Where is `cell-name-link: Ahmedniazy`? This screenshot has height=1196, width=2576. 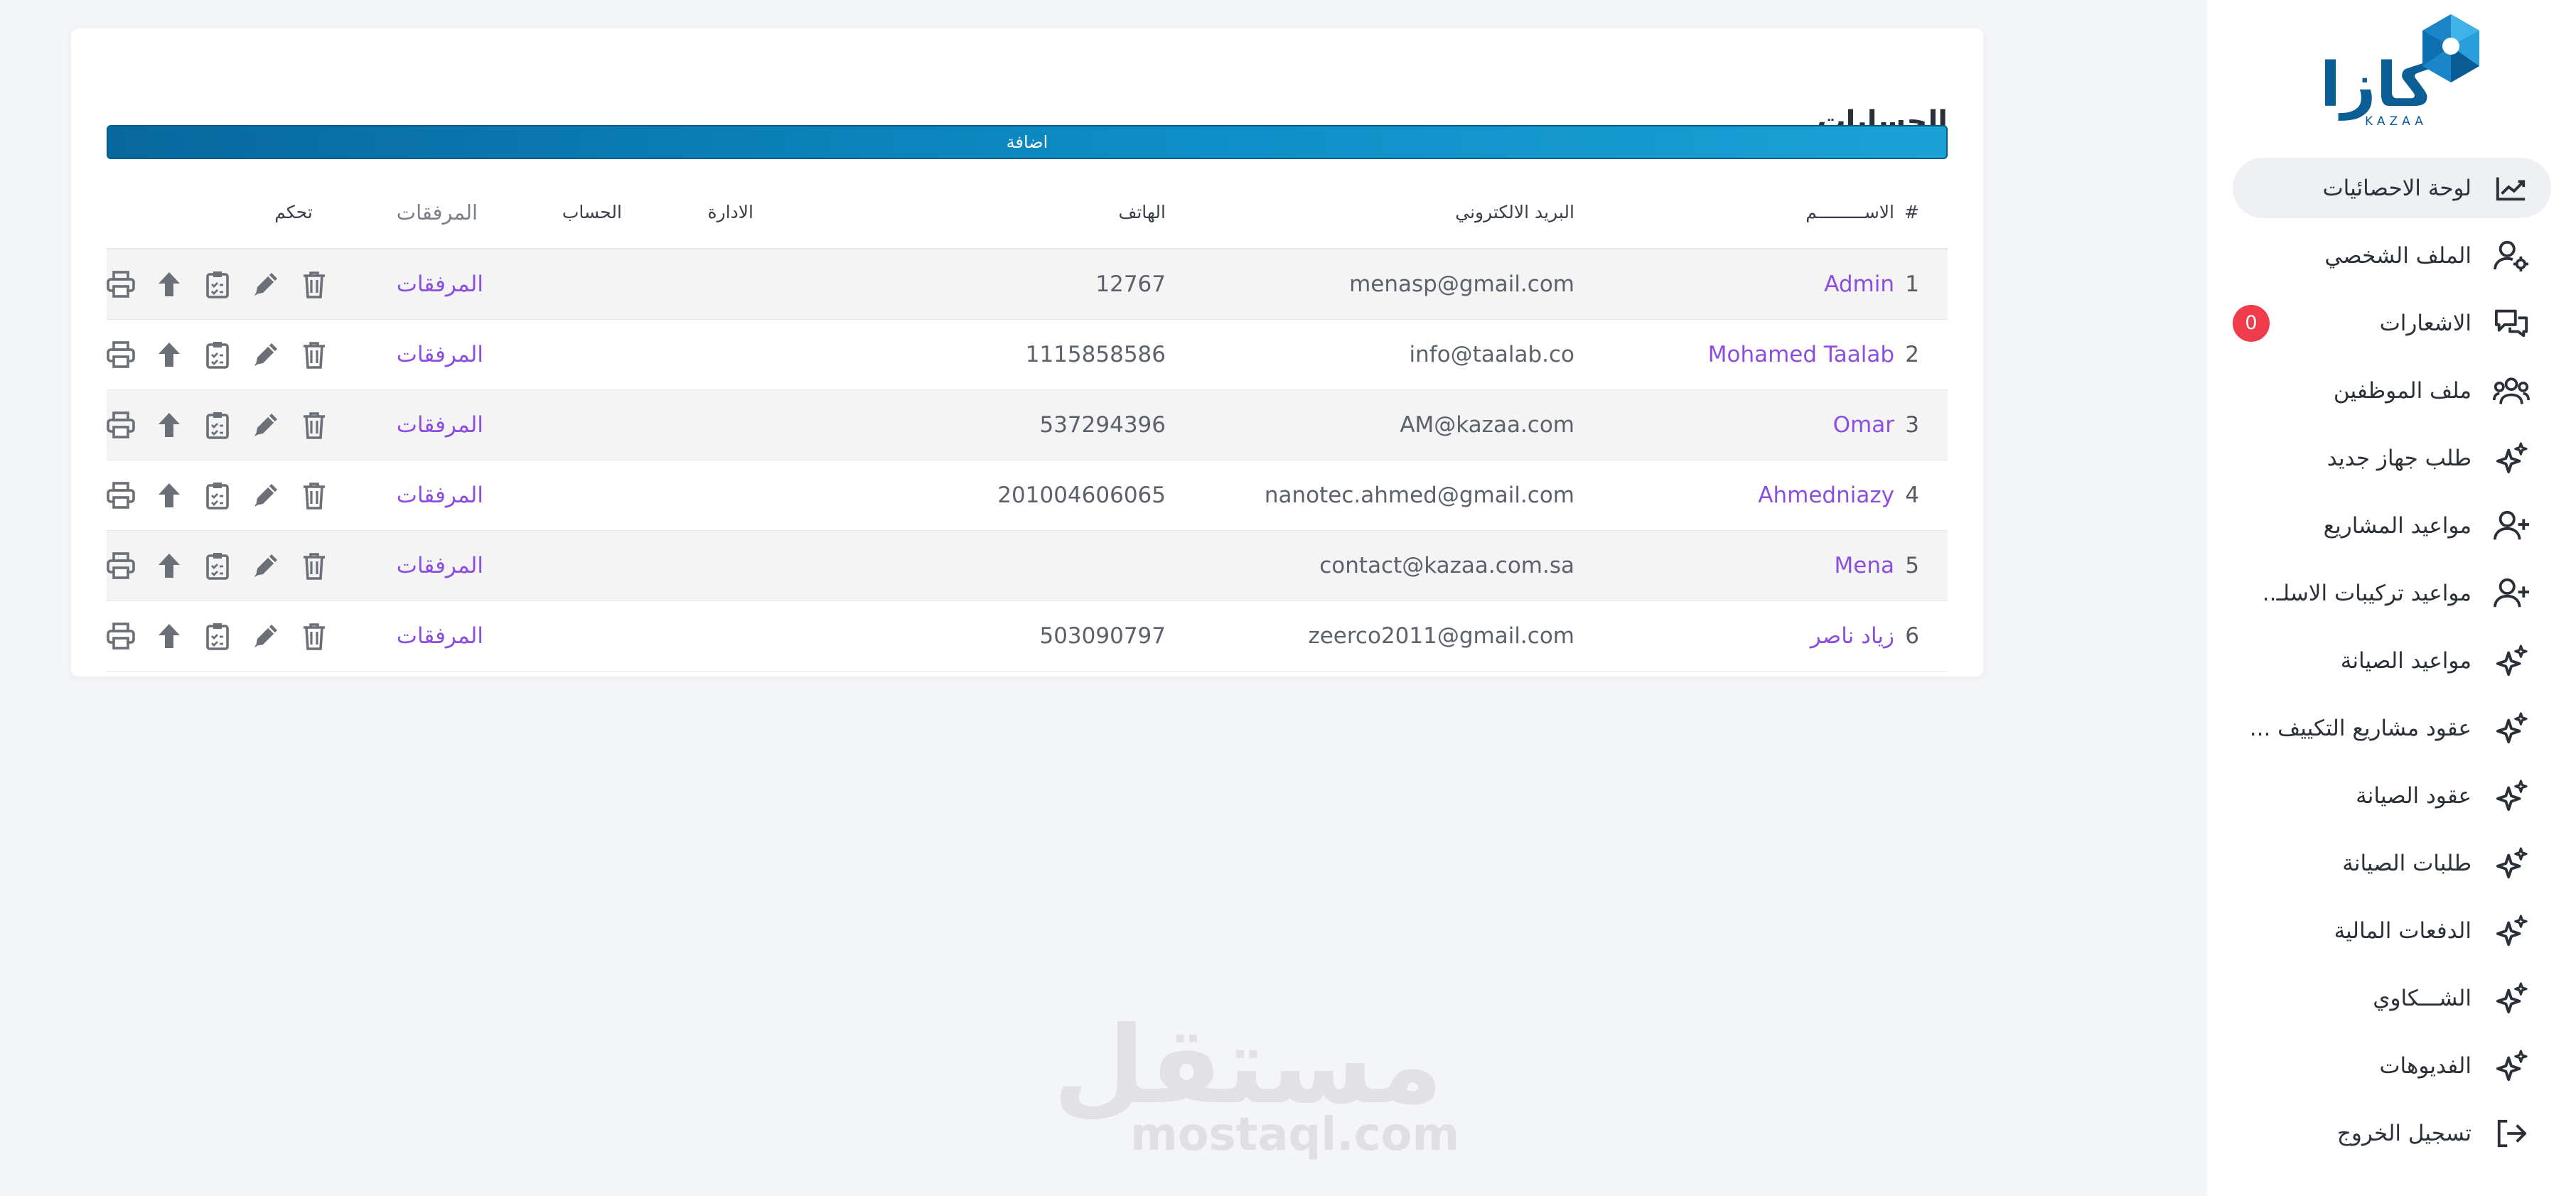
cell-name-link: Ahmedniazy is located at coordinates (1734, 495).